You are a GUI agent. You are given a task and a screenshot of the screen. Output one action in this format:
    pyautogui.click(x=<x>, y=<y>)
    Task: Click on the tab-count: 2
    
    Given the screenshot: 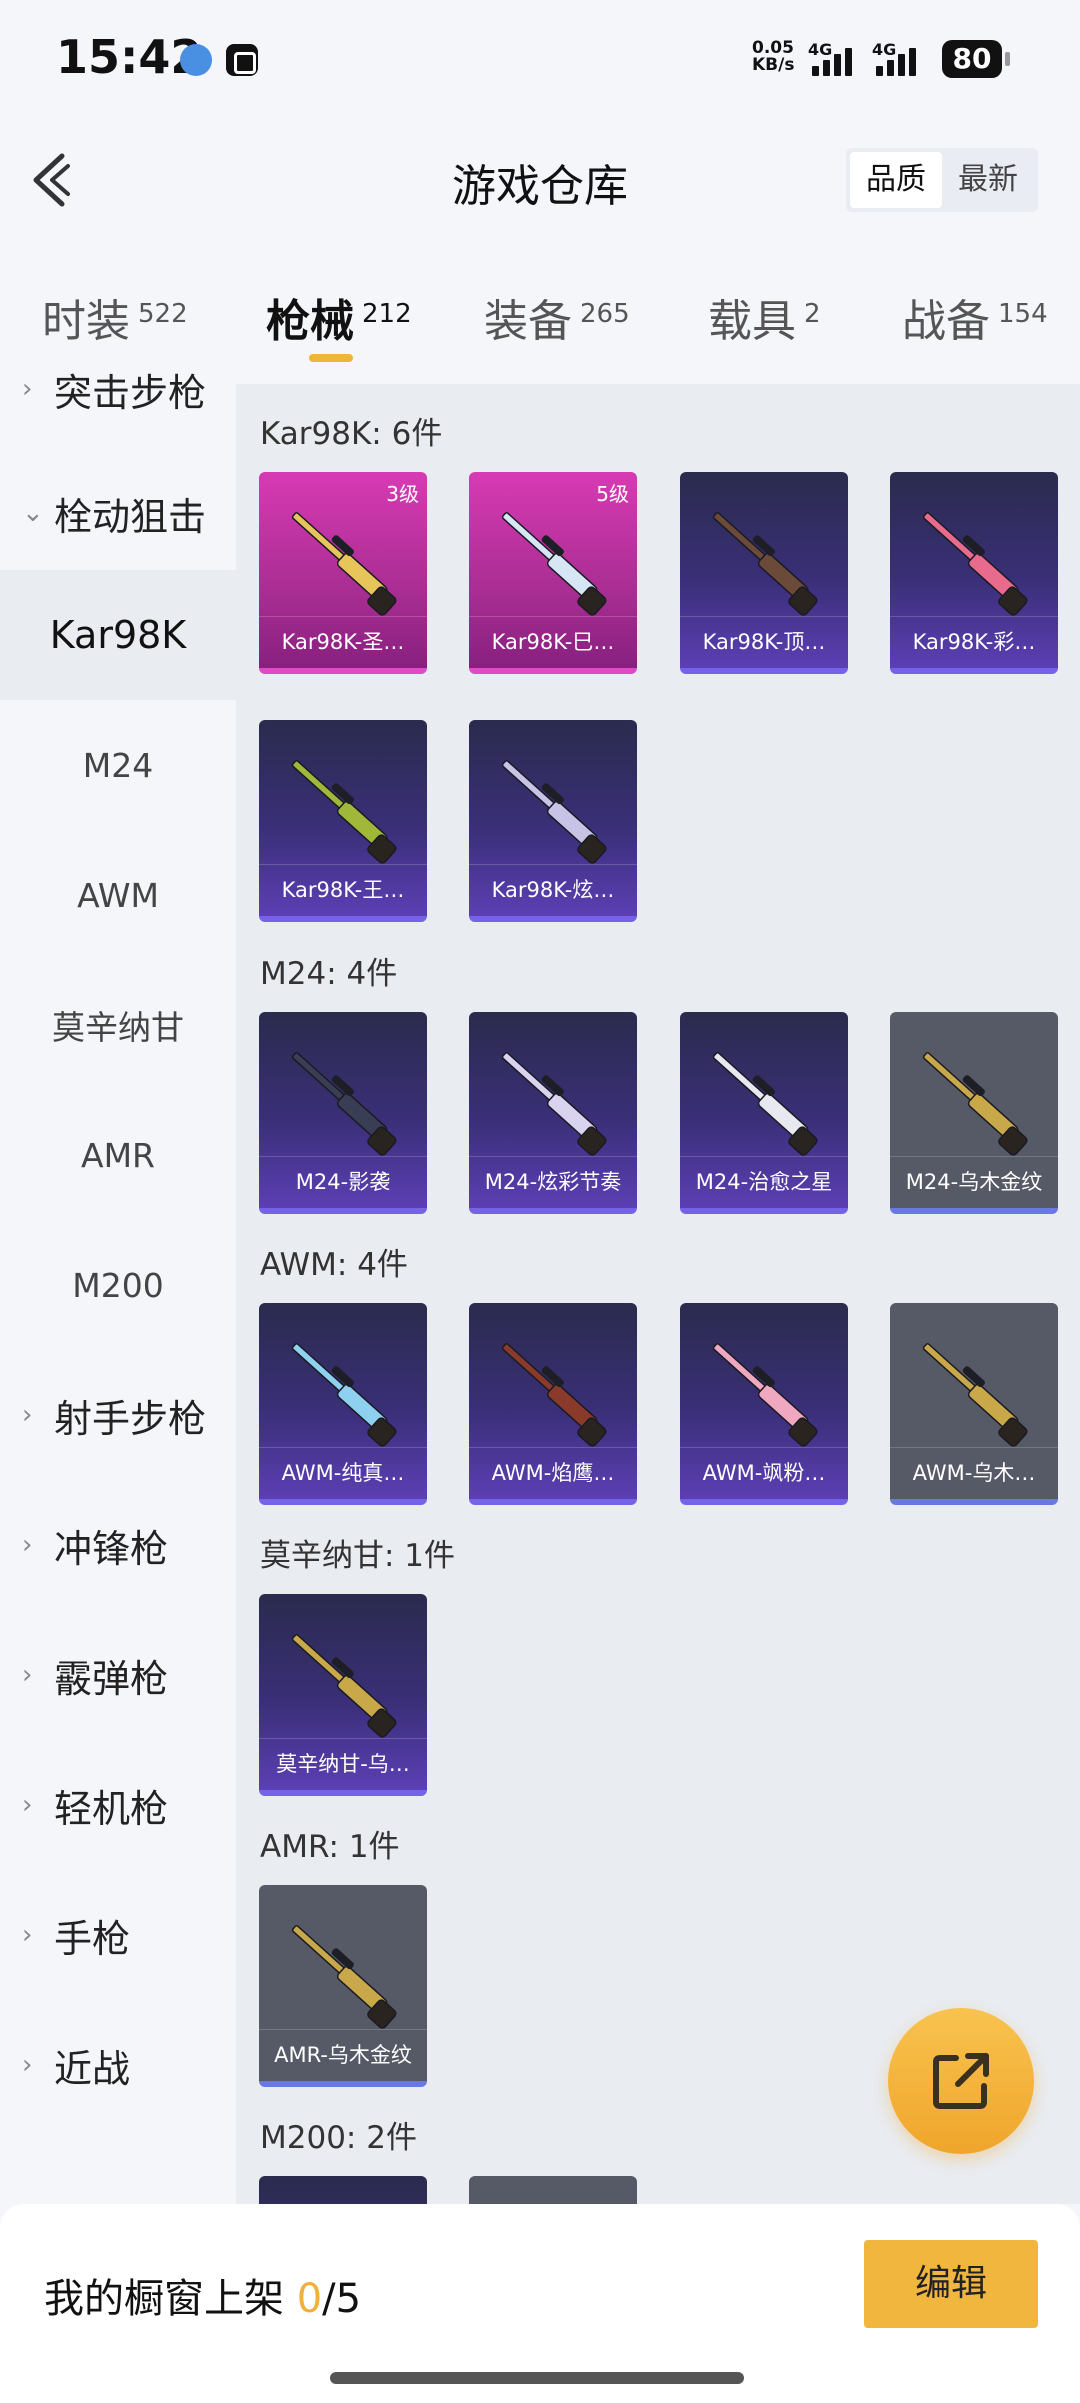 What is the action you would take?
    pyautogui.click(x=812, y=314)
    